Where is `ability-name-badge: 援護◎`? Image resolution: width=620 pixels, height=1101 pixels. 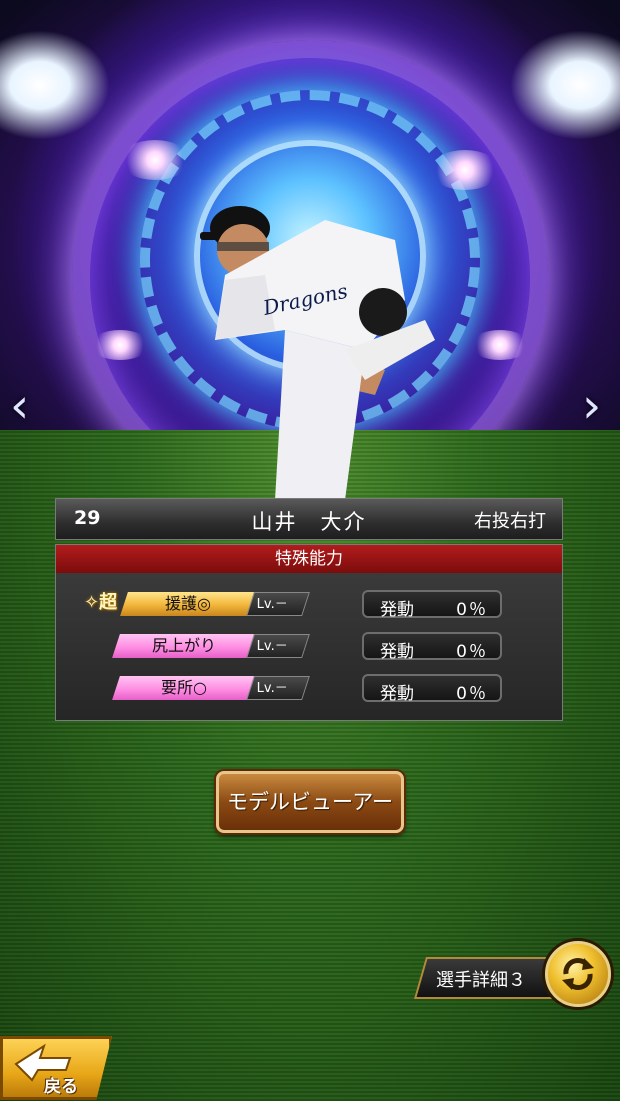
ability-name-badge: 援護◎ is located at coordinates (188, 604).